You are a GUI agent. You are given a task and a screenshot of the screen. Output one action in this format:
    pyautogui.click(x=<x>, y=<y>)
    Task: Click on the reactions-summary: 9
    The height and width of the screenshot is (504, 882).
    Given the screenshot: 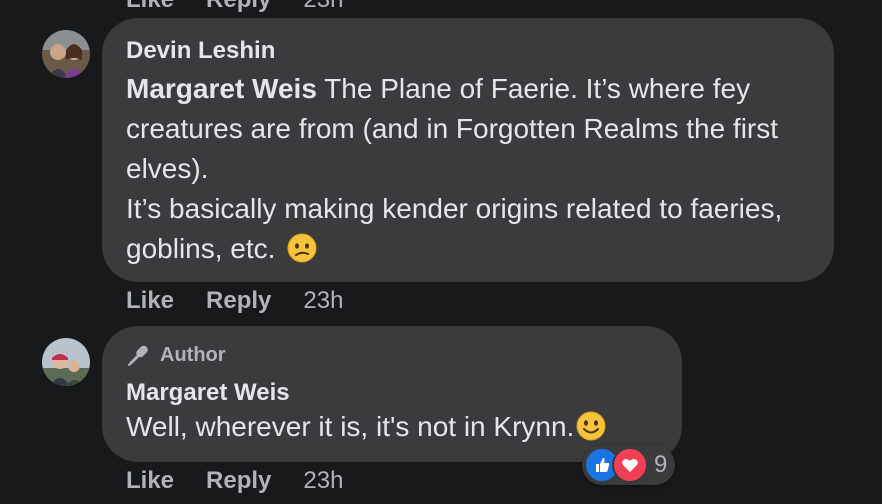 What is the action you would take?
    pyautogui.click(x=629, y=465)
    